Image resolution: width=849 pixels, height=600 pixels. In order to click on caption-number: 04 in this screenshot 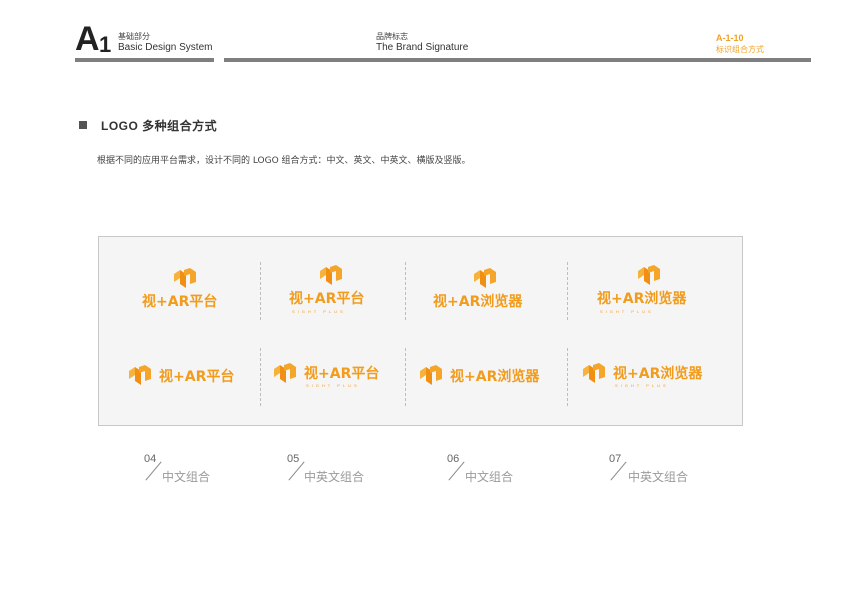, I will do `click(150, 459)`.